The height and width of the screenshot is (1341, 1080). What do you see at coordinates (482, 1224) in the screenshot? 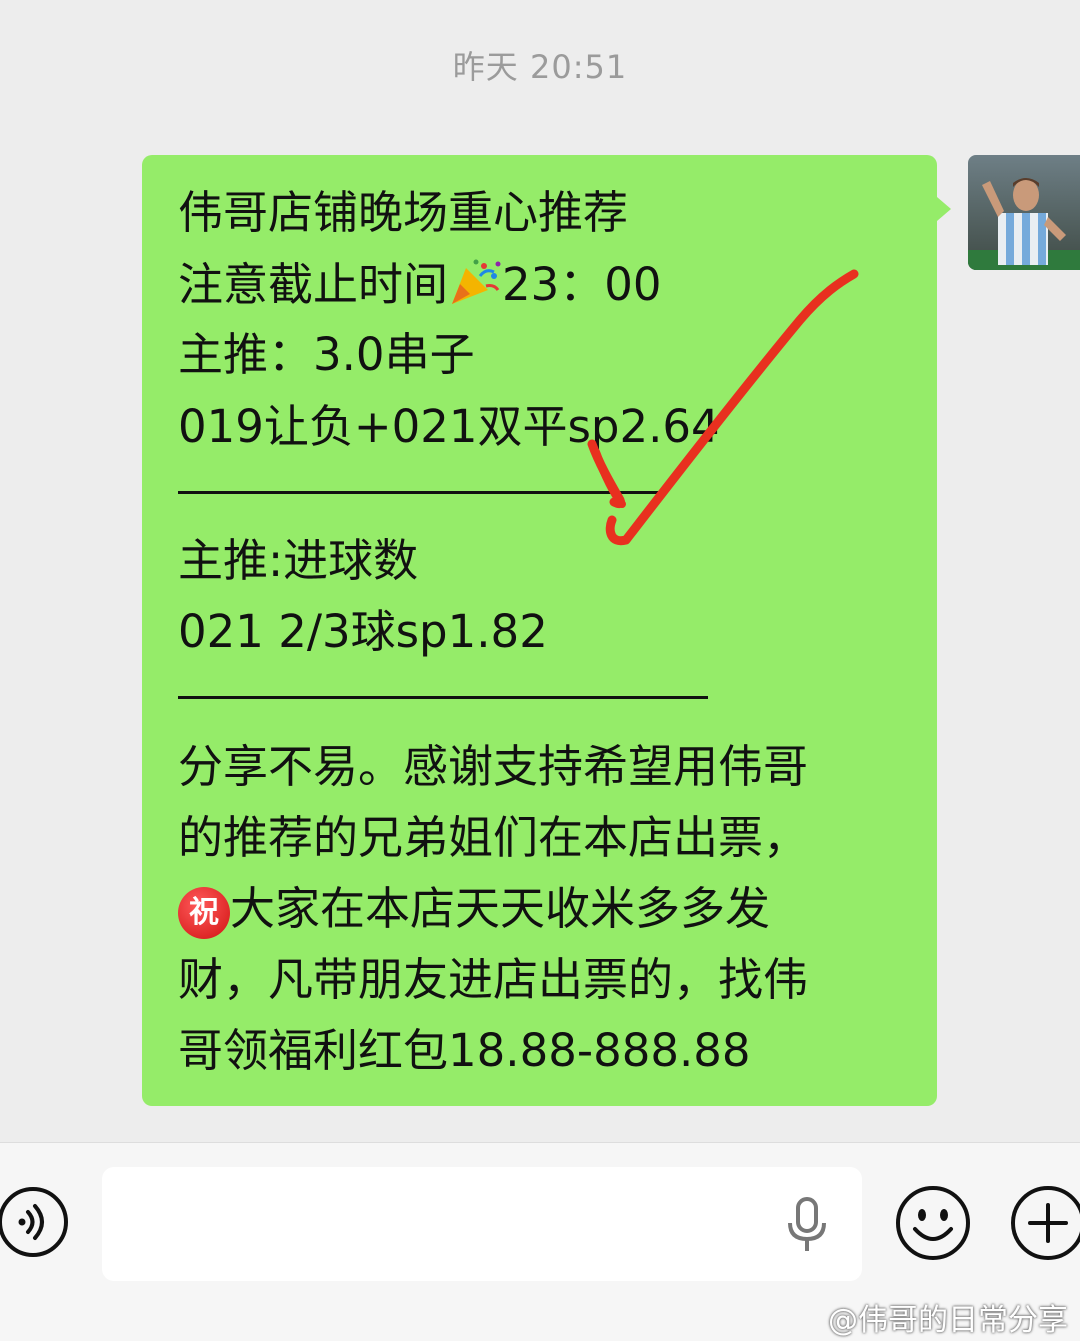
I see `message-input` at bounding box center [482, 1224].